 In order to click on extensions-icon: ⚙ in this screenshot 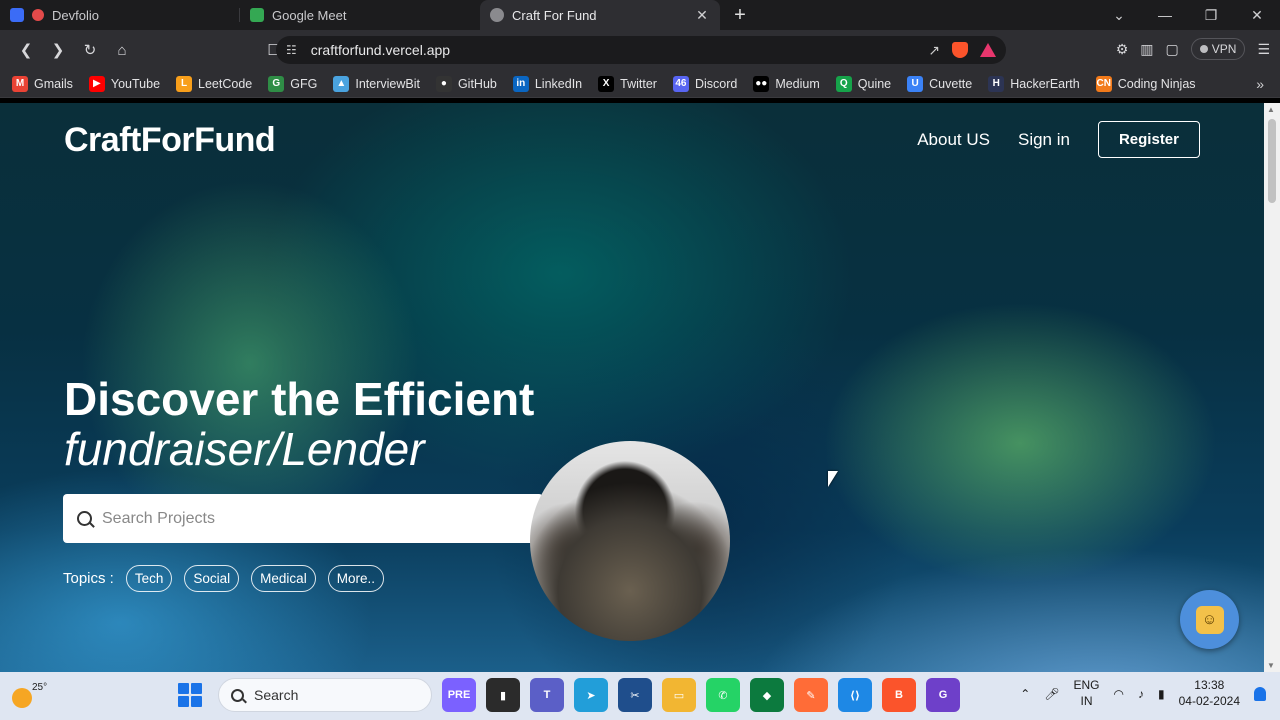, I will do `click(1122, 49)`.